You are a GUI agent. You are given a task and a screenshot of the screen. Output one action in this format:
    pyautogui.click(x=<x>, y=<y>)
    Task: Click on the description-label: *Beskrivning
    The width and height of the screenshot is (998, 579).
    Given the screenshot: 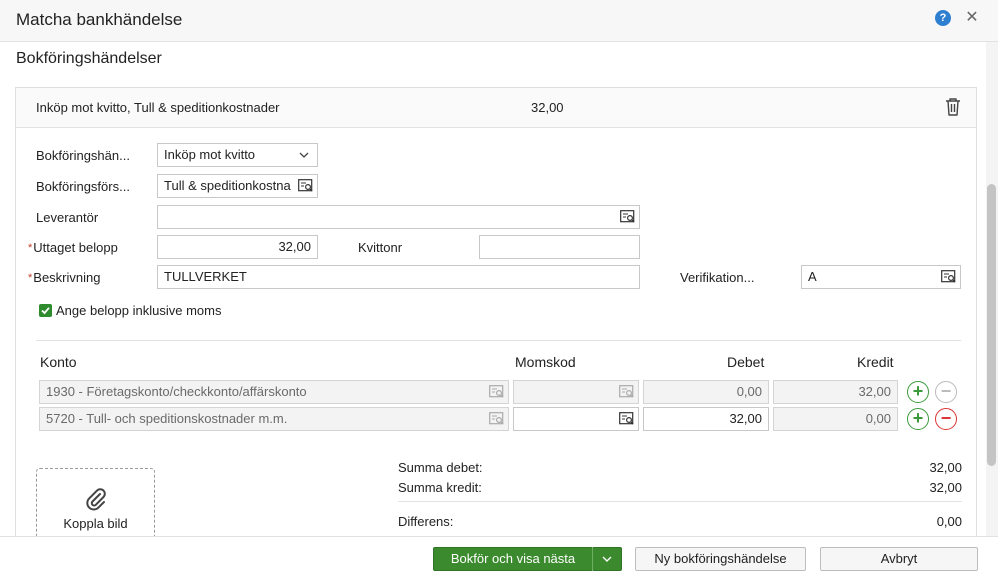 What is the action you would take?
    pyautogui.click(x=64, y=277)
    